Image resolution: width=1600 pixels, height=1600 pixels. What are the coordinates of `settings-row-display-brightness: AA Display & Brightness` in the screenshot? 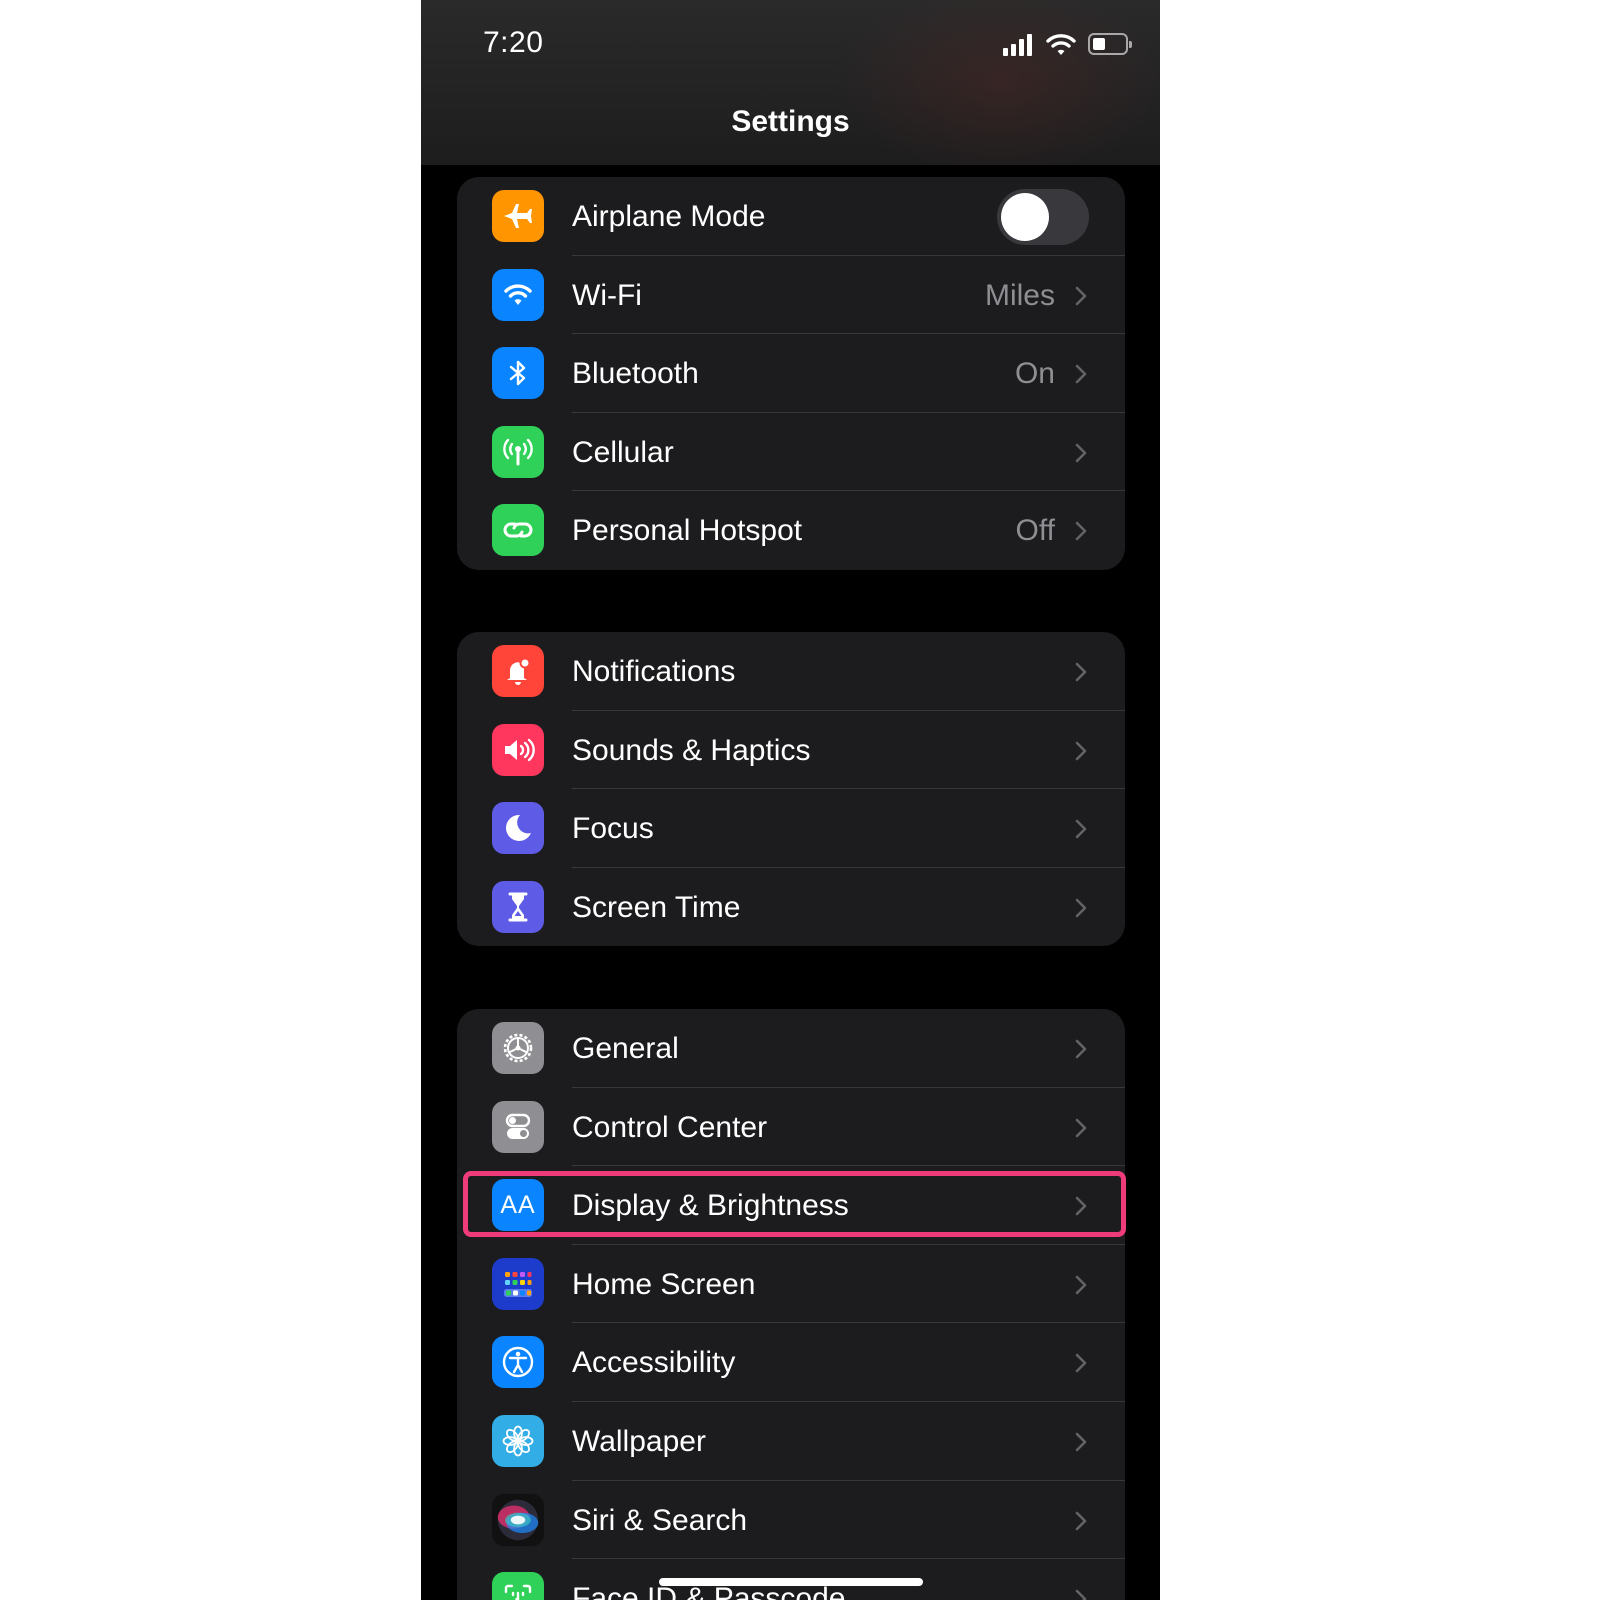 It's located at (791, 1205).